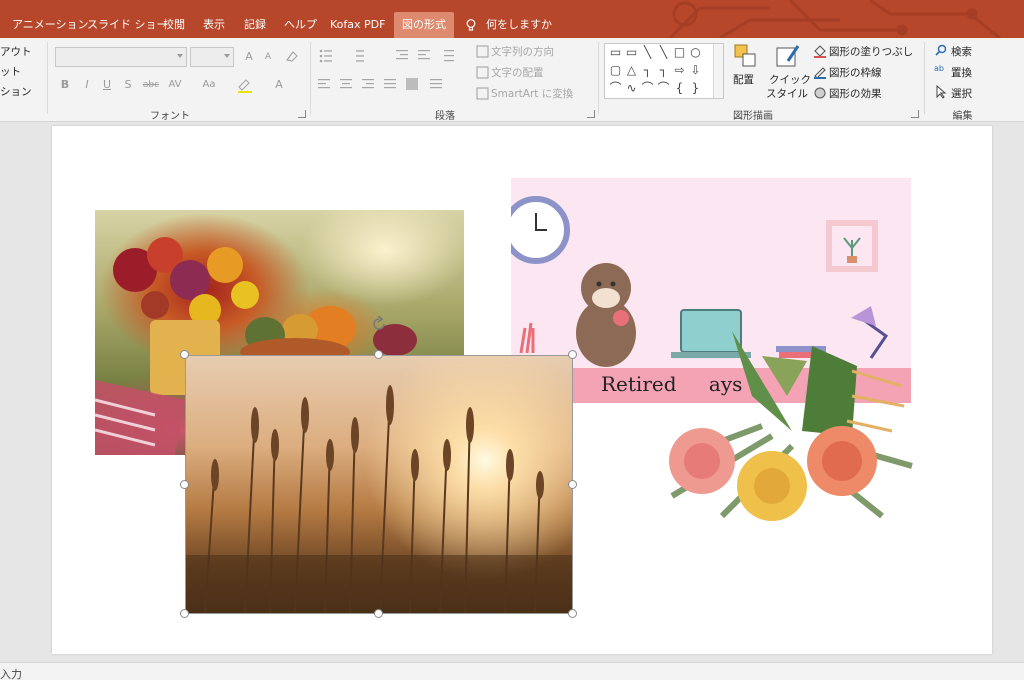 The height and width of the screenshot is (680, 1024). Describe the element at coordinates (961, 72) in the screenshot. I see `replace-button: 置換` at that location.